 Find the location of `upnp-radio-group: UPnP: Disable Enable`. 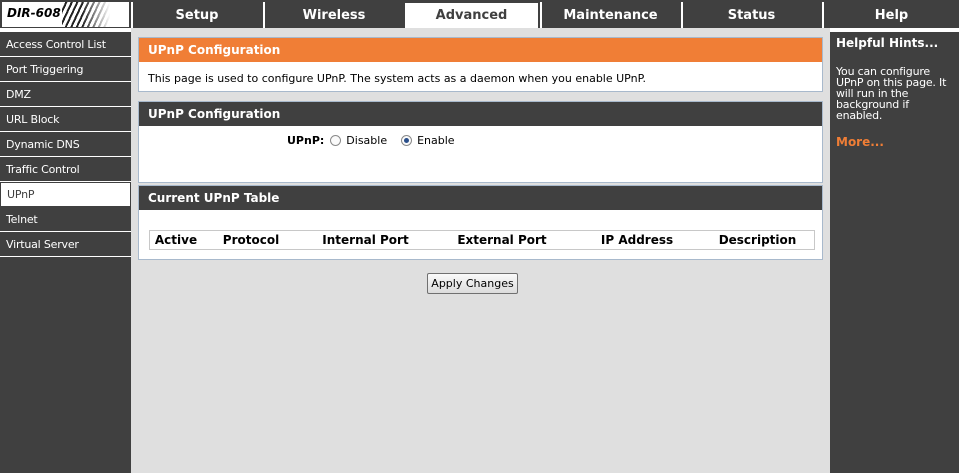

upnp-radio-group: UPnP: Disable Enable is located at coordinates (480, 140).